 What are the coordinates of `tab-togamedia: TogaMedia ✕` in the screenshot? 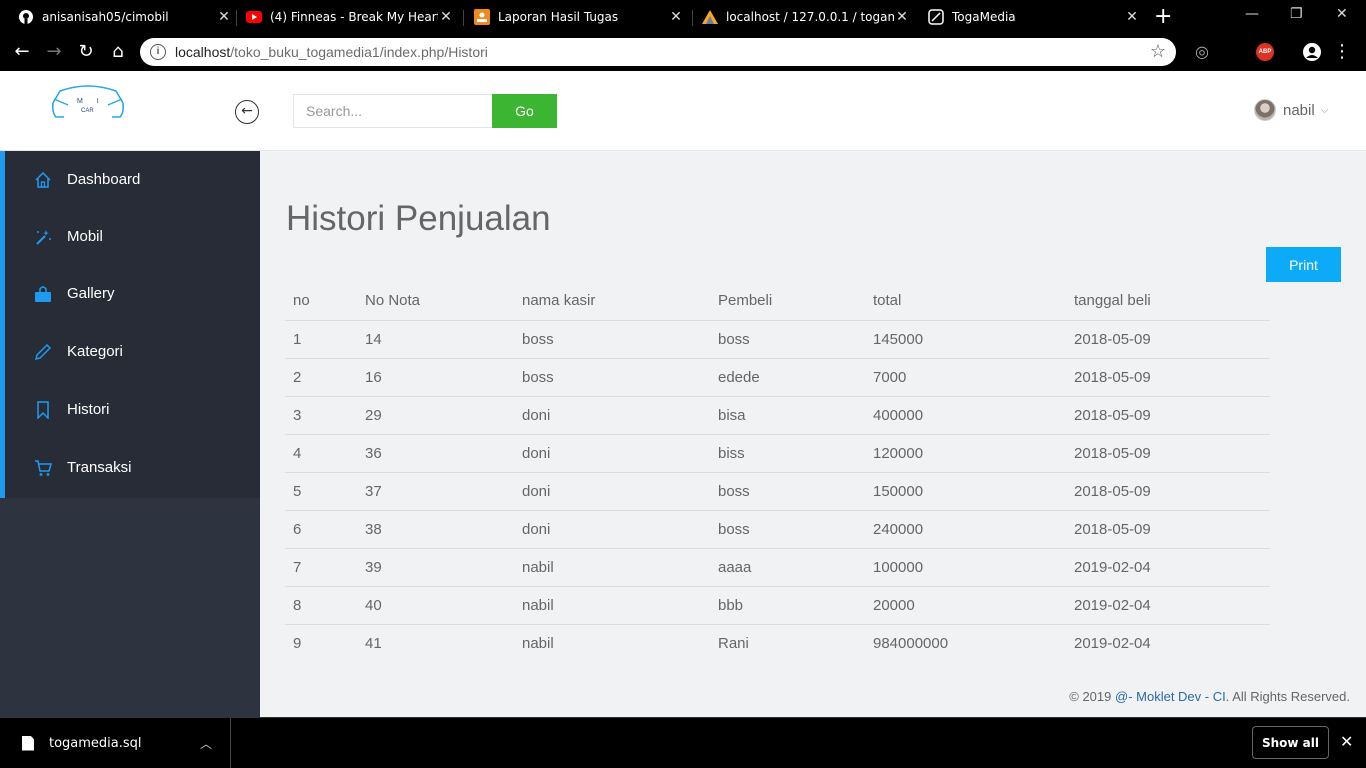 It's located at (1034, 17).